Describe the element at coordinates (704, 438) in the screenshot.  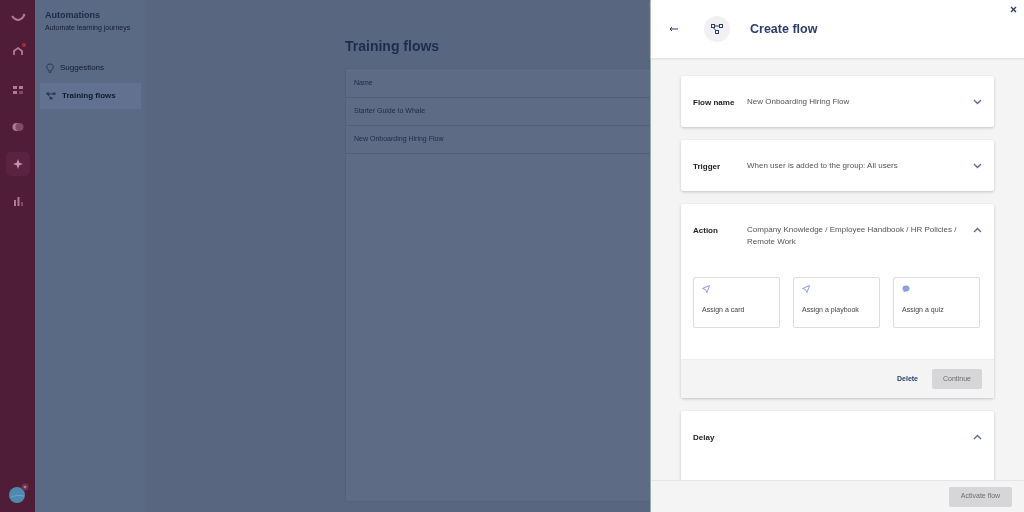
I see `field-label: Delay` at that location.